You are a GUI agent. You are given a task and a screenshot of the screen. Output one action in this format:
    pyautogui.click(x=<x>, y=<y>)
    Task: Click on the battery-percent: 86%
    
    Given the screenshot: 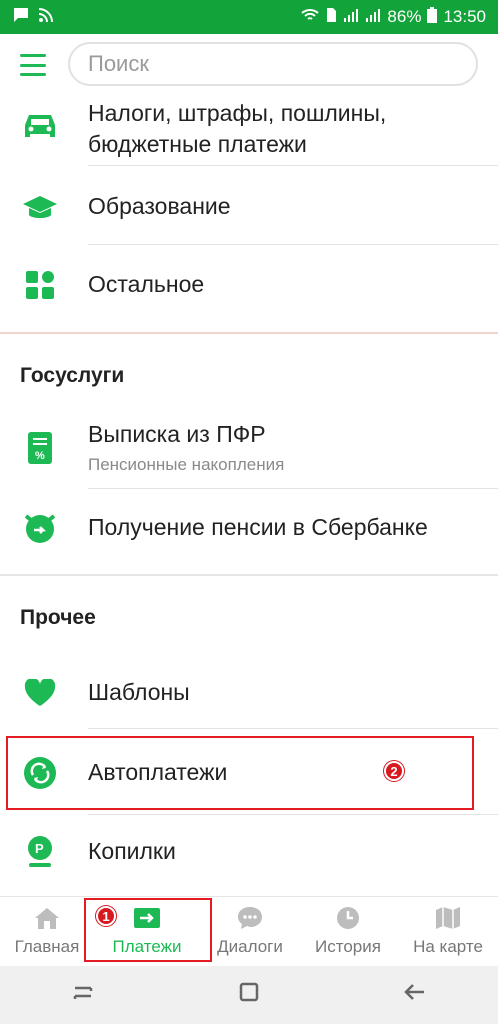 What is the action you would take?
    pyautogui.click(x=404, y=16)
    